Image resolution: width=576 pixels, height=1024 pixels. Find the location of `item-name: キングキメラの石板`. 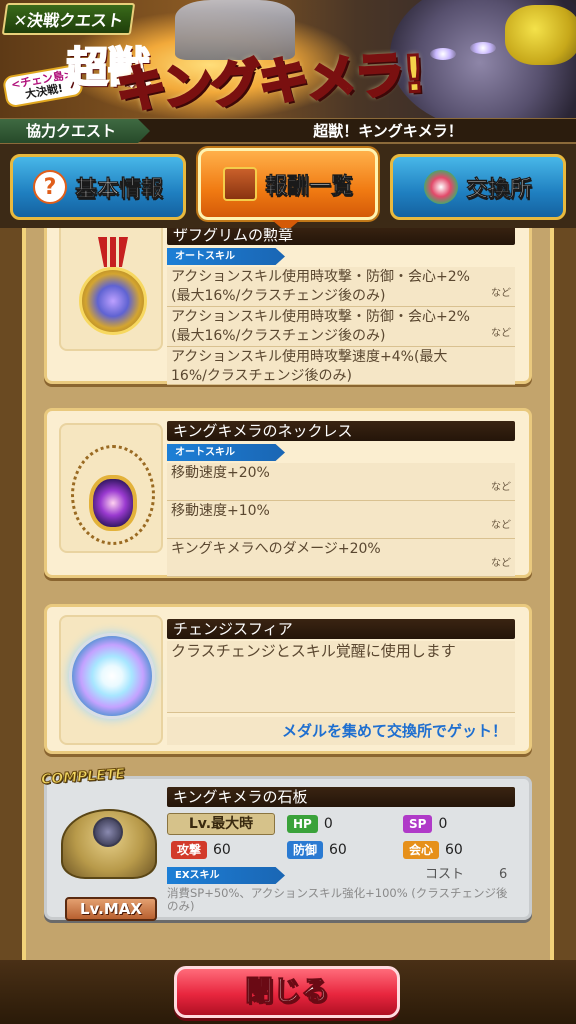

item-name: キングキメラの石板 is located at coordinates (341, 797).